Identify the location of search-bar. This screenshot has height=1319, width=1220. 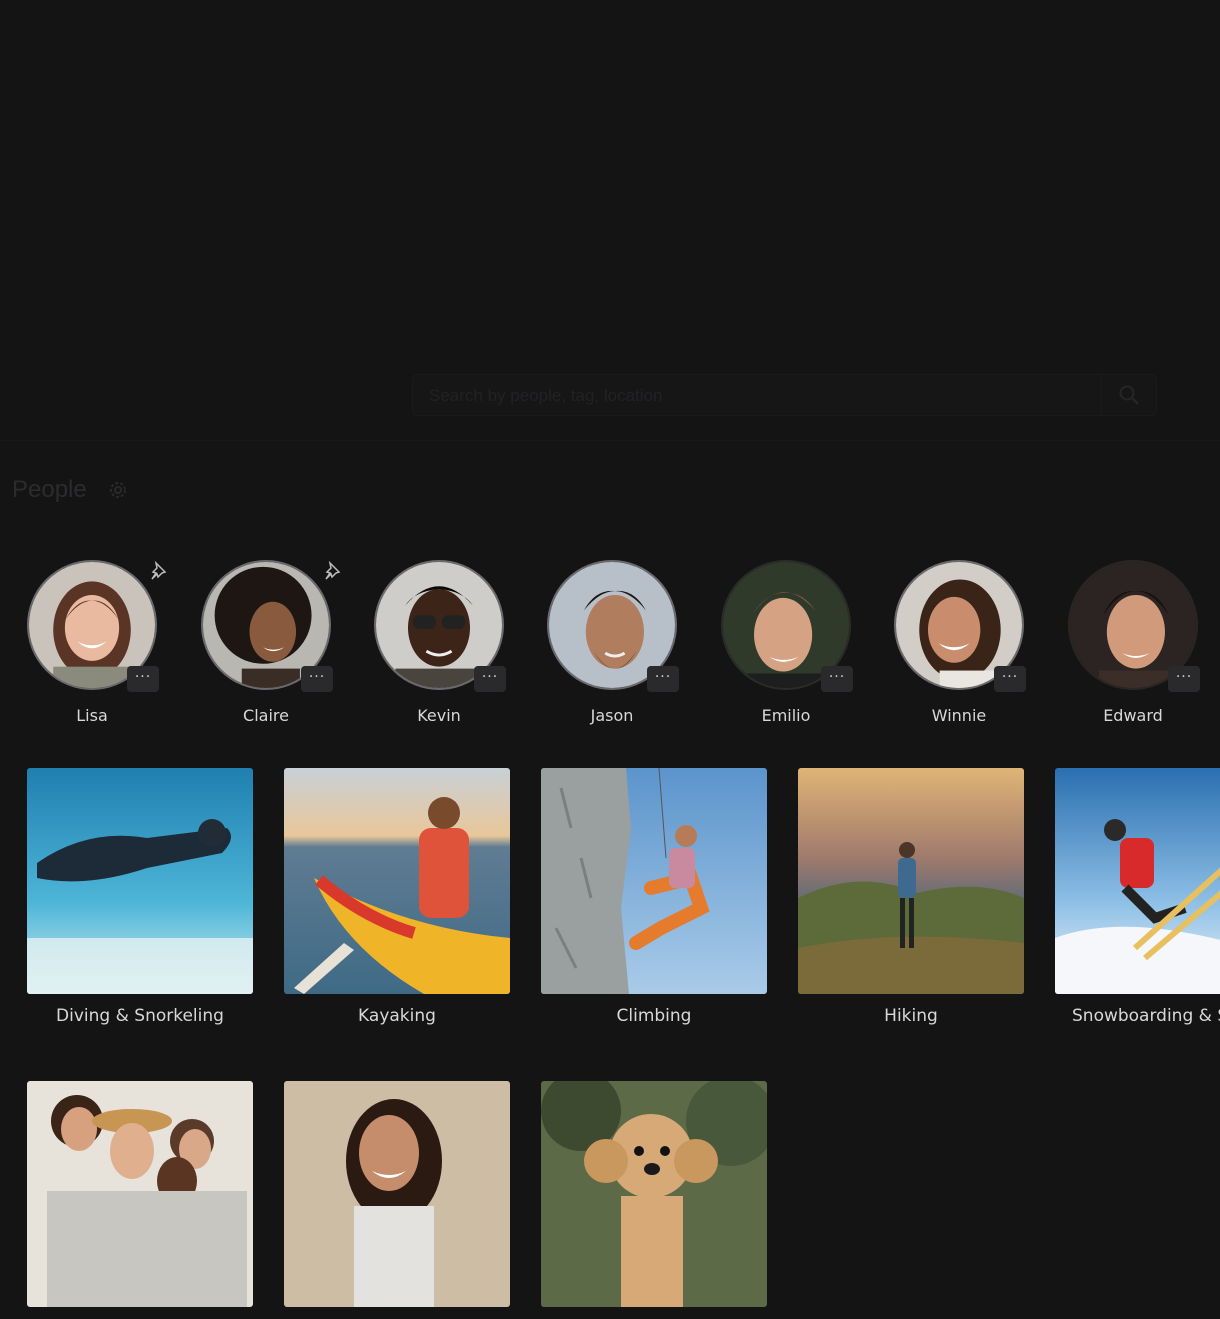
(784, 395).